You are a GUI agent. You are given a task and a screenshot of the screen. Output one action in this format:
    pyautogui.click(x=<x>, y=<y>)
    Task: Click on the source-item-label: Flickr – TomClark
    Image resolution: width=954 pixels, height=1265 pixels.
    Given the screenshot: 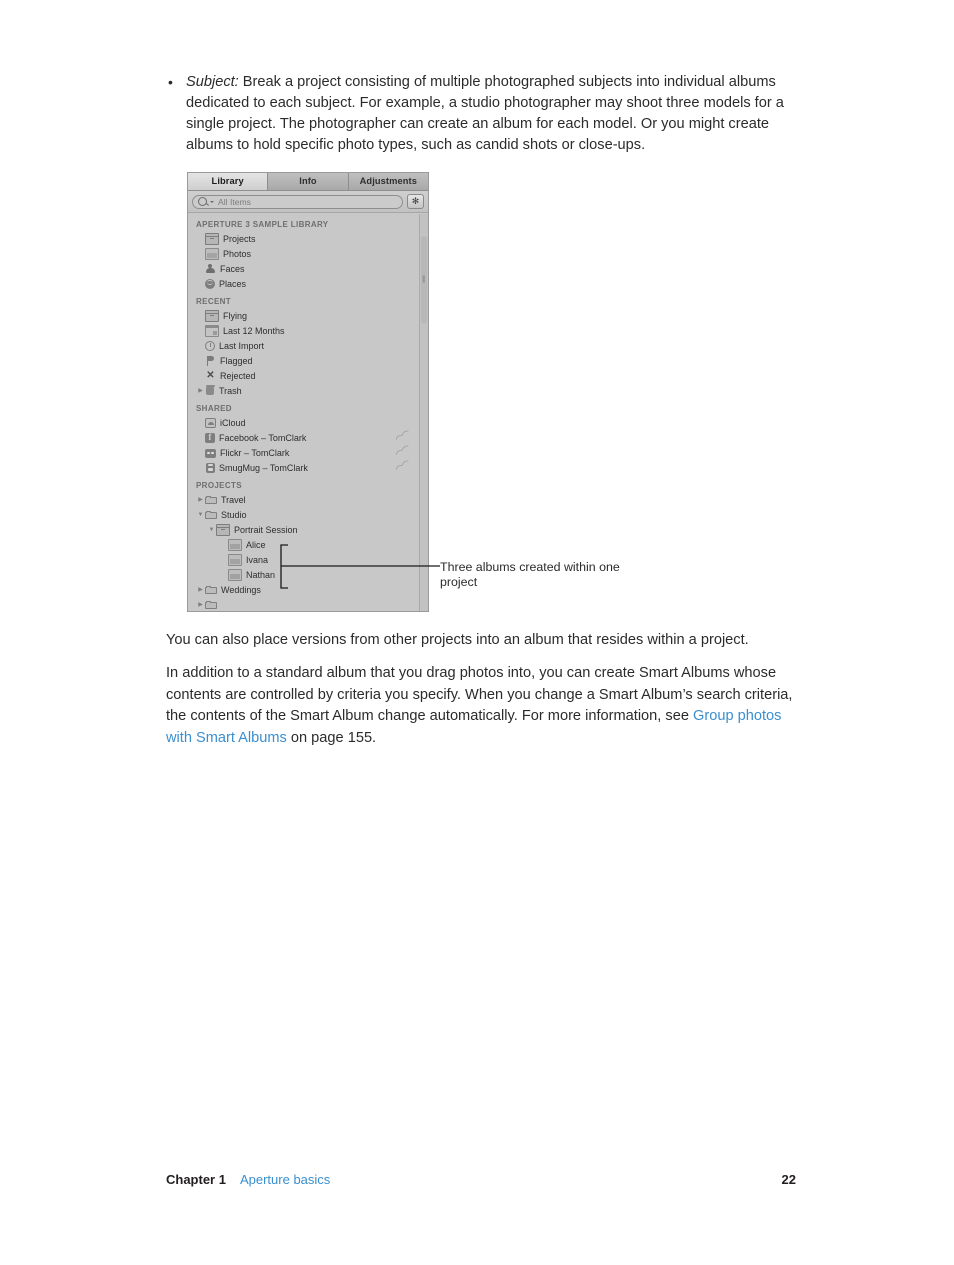 What is the action you would take?
    pyautogui.click(x=255, y=452)
    